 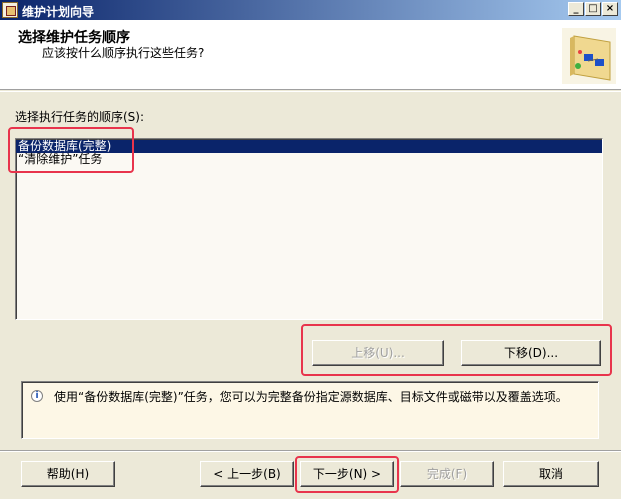 What do you see at coordinates (247, 474) in the screenshot?
I see `back-button: < 上一步(B)` at bounding box center [247, 474].